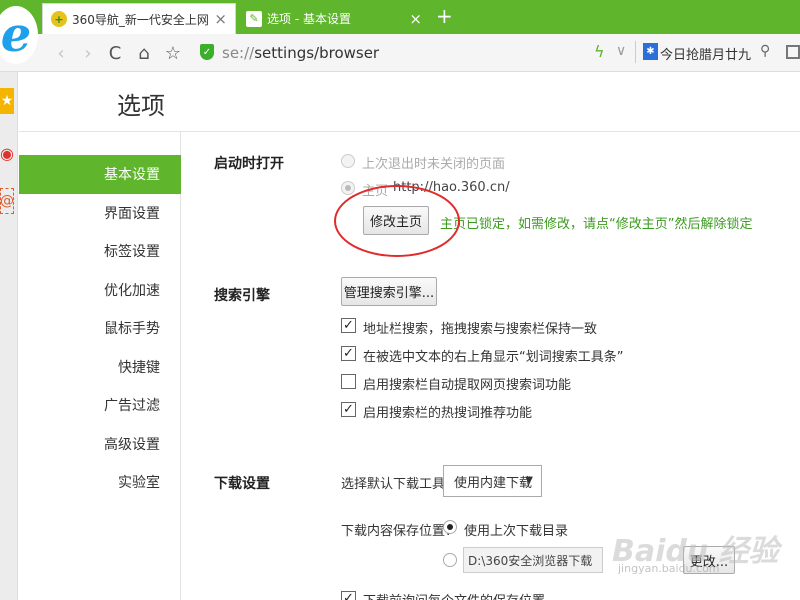 This screenshot has width=800, height=600. What do you see at coordinates (434, 164) in the screenshot?
I see `startup-restore-label: 上次退出时未关闭的页面` at bounding box center [434, 164].